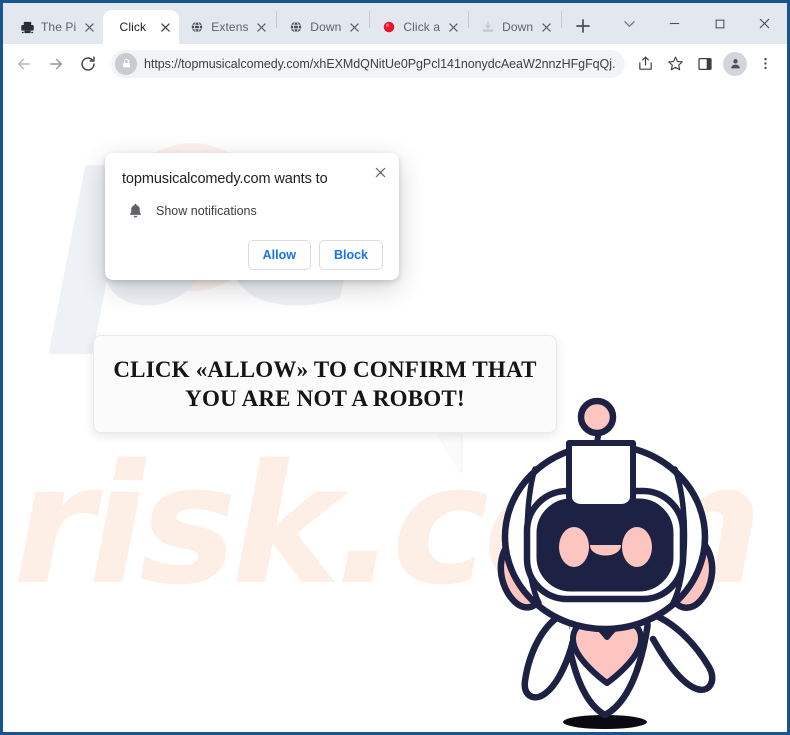 The image size is (790, 735). What do you see at coordinates (325, 398) in the screenshot?
I see `bubble-line-2: YOU ARE NOT A ROBOT!` at bounding box center [325, 398].